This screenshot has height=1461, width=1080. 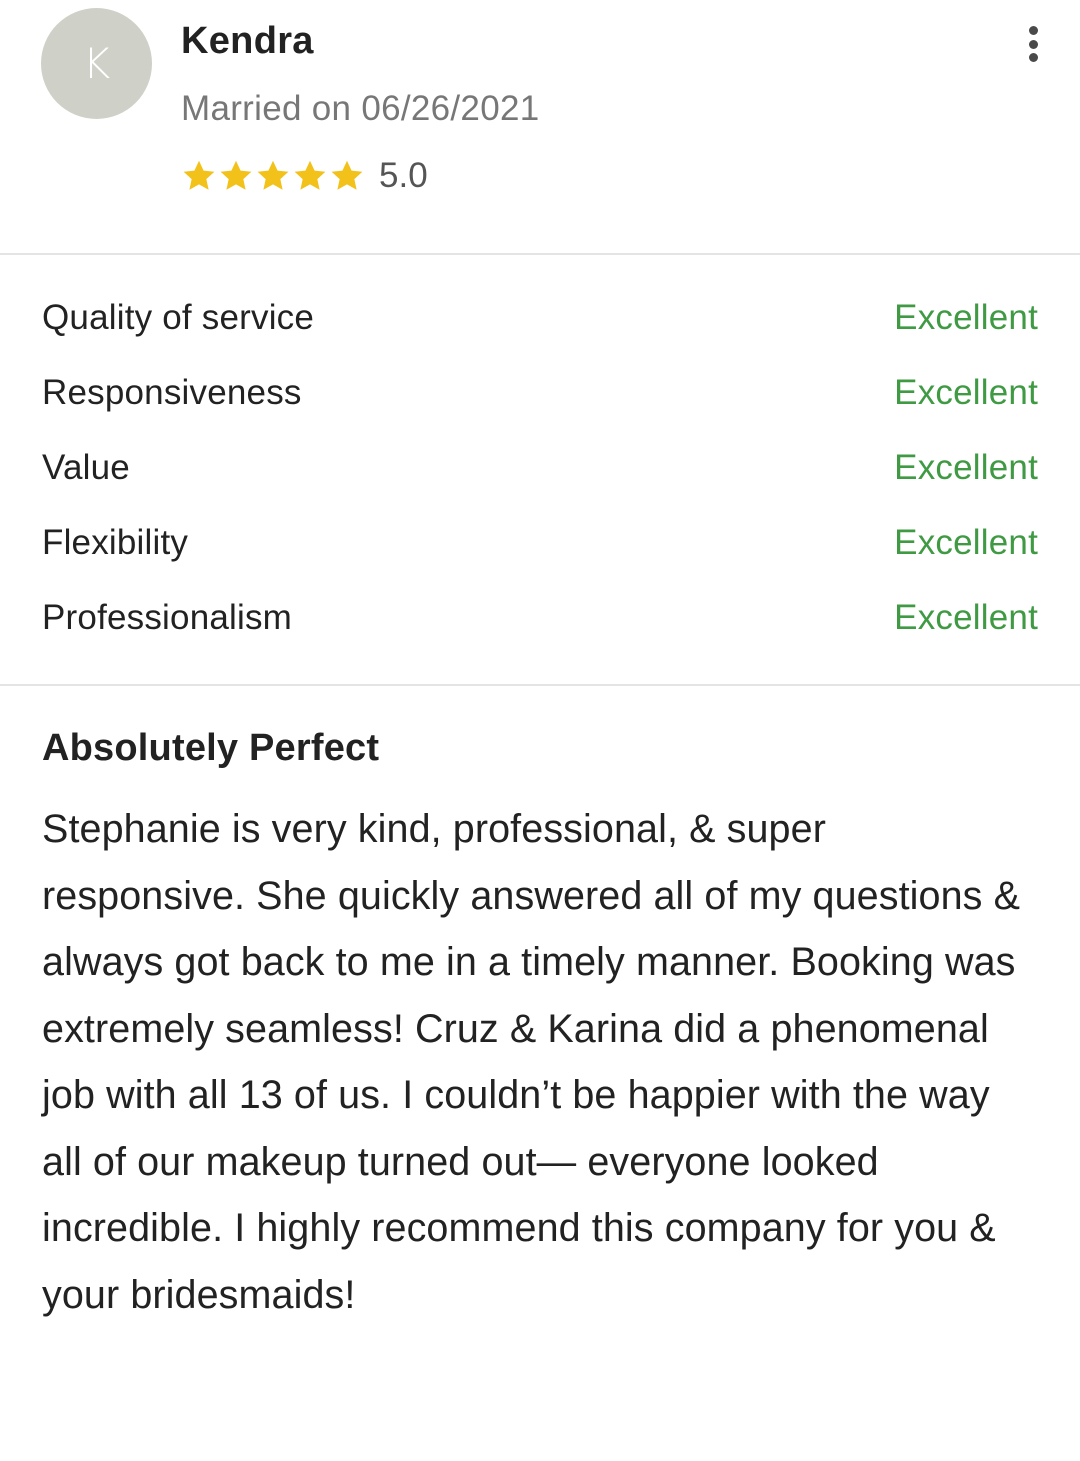 I want to click on rating-row: Responsiveness Excellent, so click(x=540, y=392).